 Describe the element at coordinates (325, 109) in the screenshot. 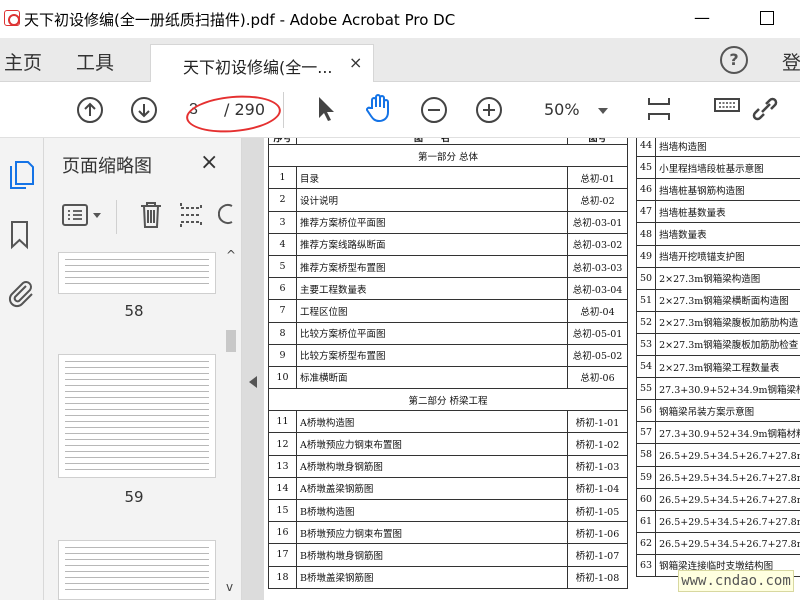

I see `select-arrow-icon` at that location.